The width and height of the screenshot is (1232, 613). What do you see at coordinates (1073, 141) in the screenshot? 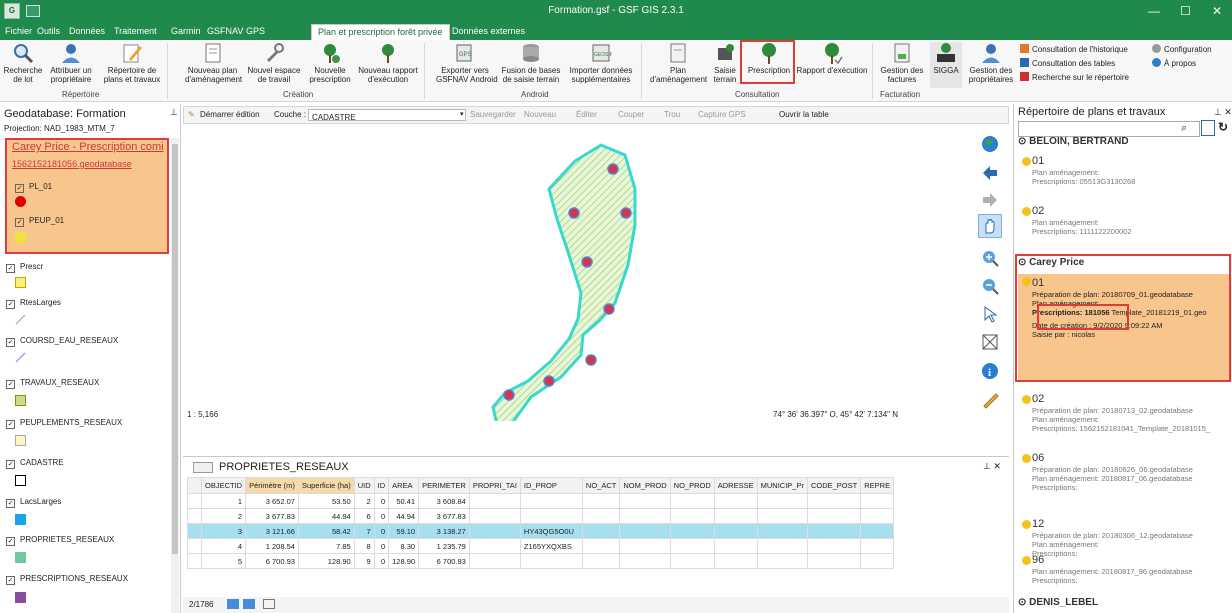
I see `group-beloin: ⊙ BELOIN, BERTRAND` at bounding box center [1073, 141].